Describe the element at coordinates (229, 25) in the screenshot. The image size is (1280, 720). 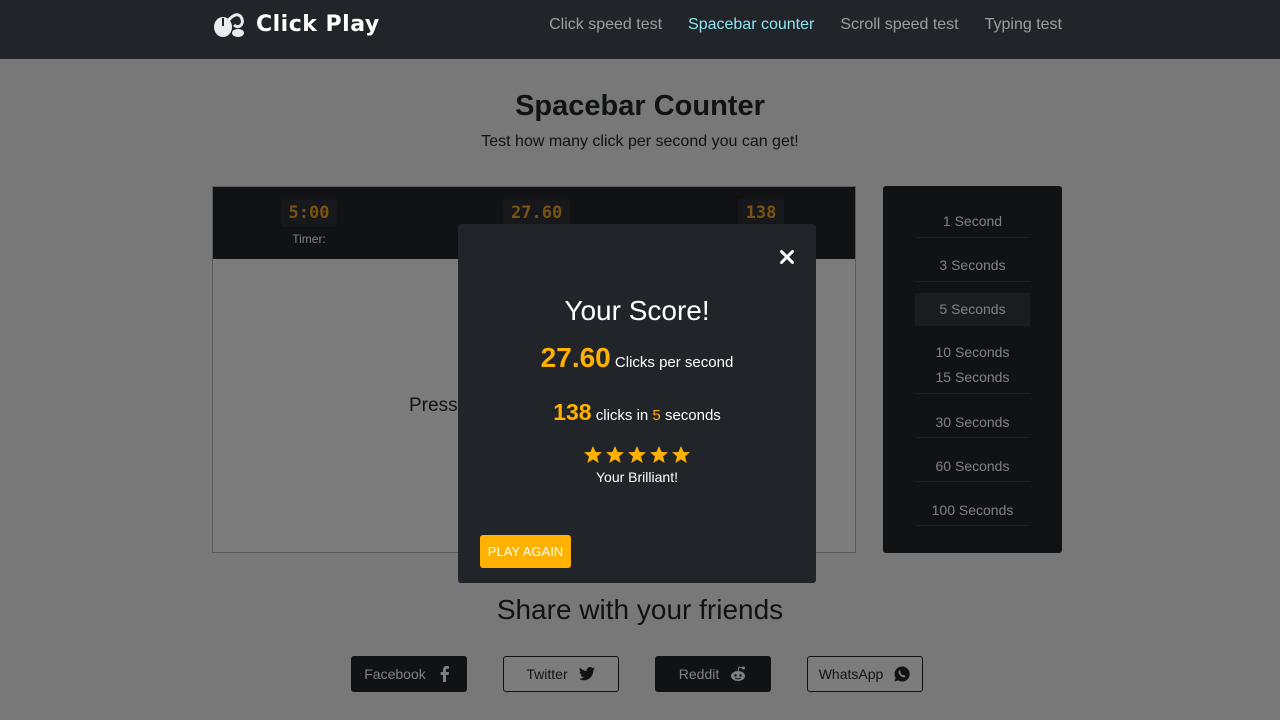
I see `mouse-icon` at that location.